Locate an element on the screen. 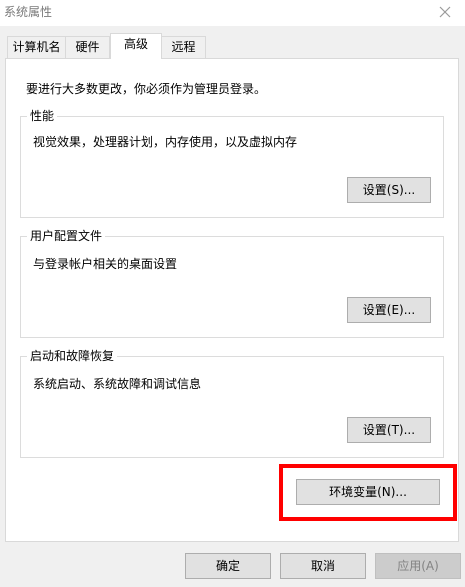  user-profiles-group-label: 用户配置文件 is located at coordinates (66, 236).